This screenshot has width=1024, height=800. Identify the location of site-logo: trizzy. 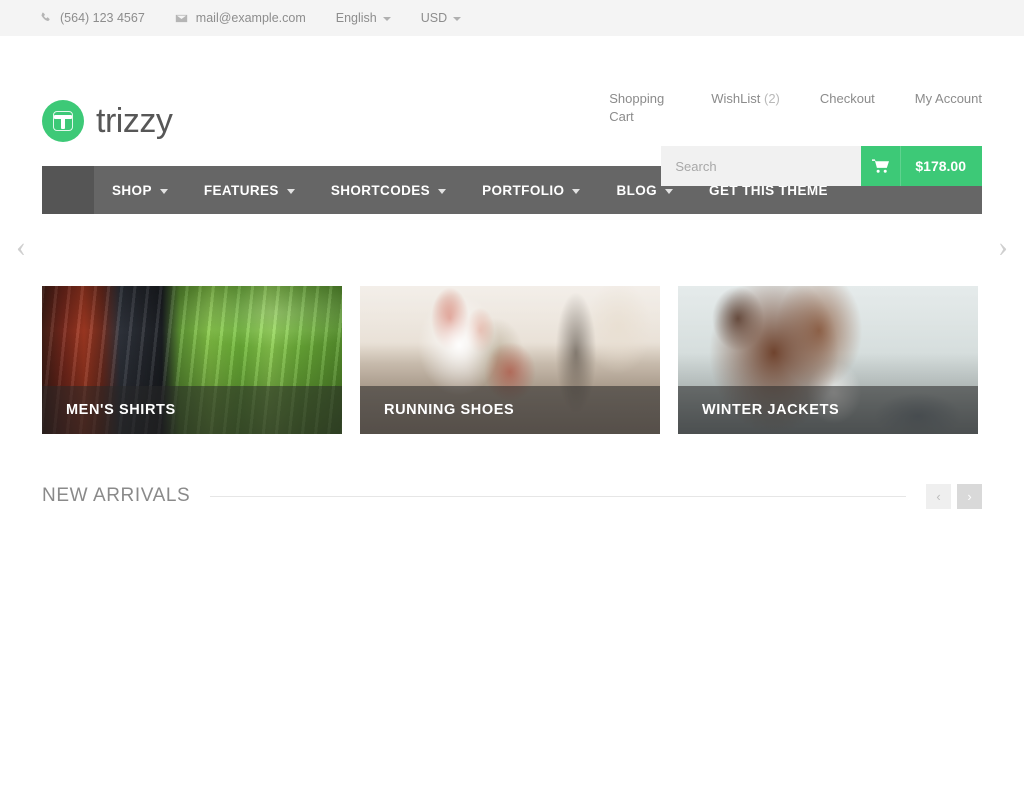
(107, 121).